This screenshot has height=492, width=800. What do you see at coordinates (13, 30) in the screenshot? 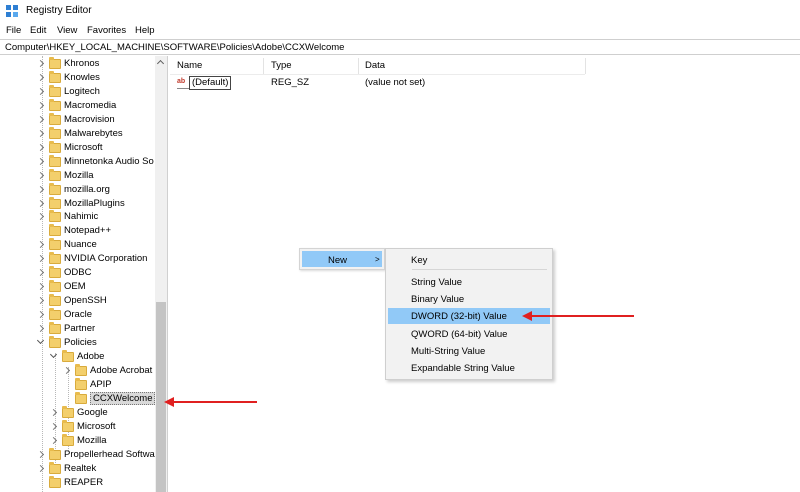
I see `menu-file: File` at bounding box center [13, 30].